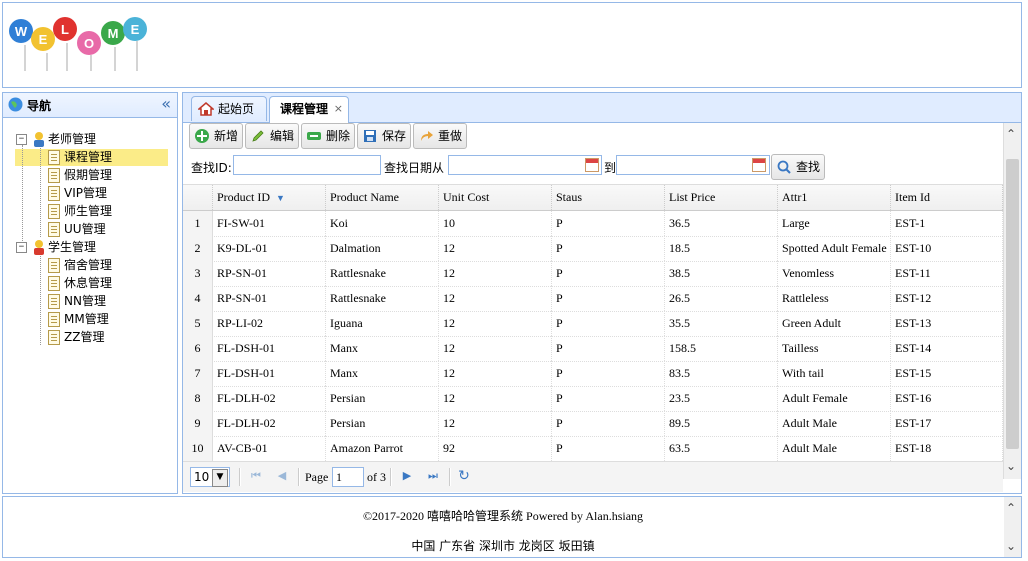  Describe the element at coordinates (593, 424) in the screenshot. I see `table-row: 9 FL-DLH-02 Persian 12 P 89.5 Adult Male EST-17` at that location.